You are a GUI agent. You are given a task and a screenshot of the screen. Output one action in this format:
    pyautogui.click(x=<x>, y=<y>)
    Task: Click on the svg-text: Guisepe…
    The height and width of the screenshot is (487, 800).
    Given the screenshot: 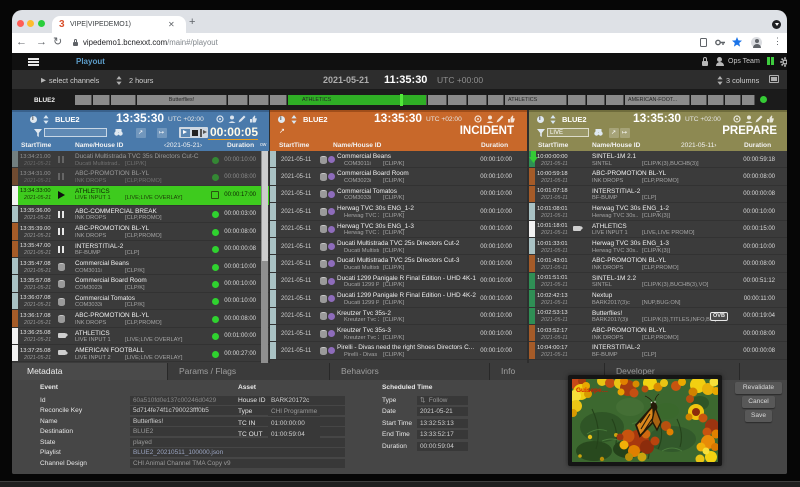 What is the action you would take?
    pyautogui.click(x=592, y=390)
    